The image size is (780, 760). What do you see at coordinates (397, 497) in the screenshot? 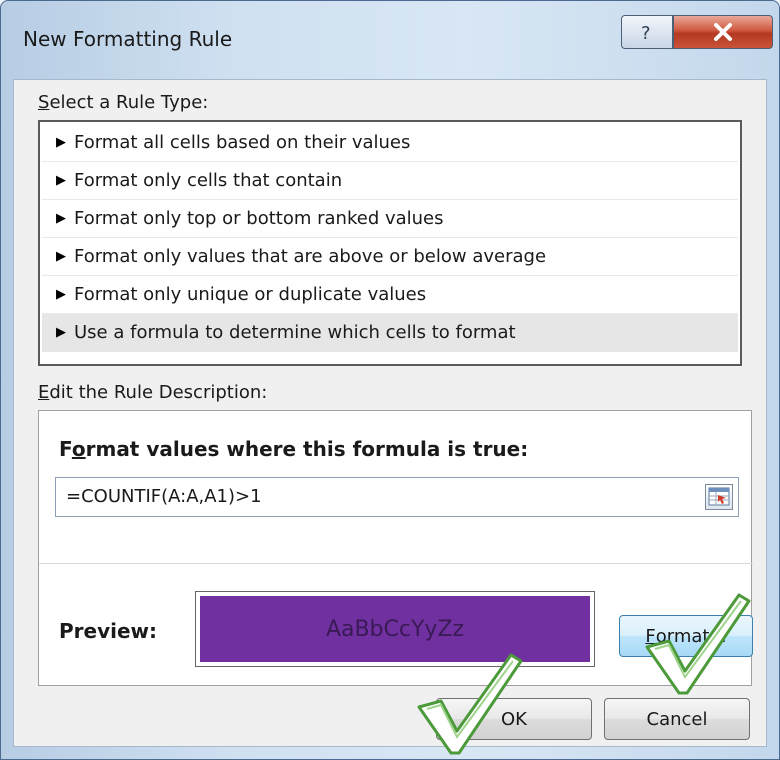
I see `formula-input: =COUNTIF(A:A,A1)>1` at bounding box center [397, 497].